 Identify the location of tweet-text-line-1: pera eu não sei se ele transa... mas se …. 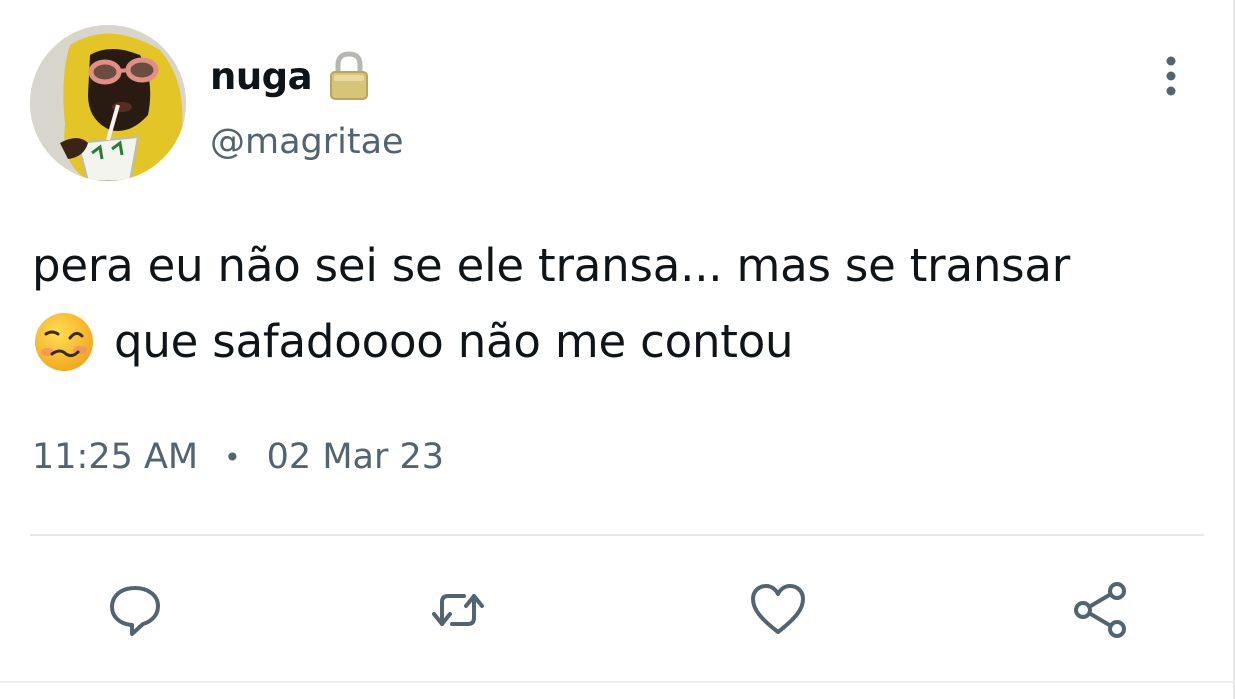
(551, 265).